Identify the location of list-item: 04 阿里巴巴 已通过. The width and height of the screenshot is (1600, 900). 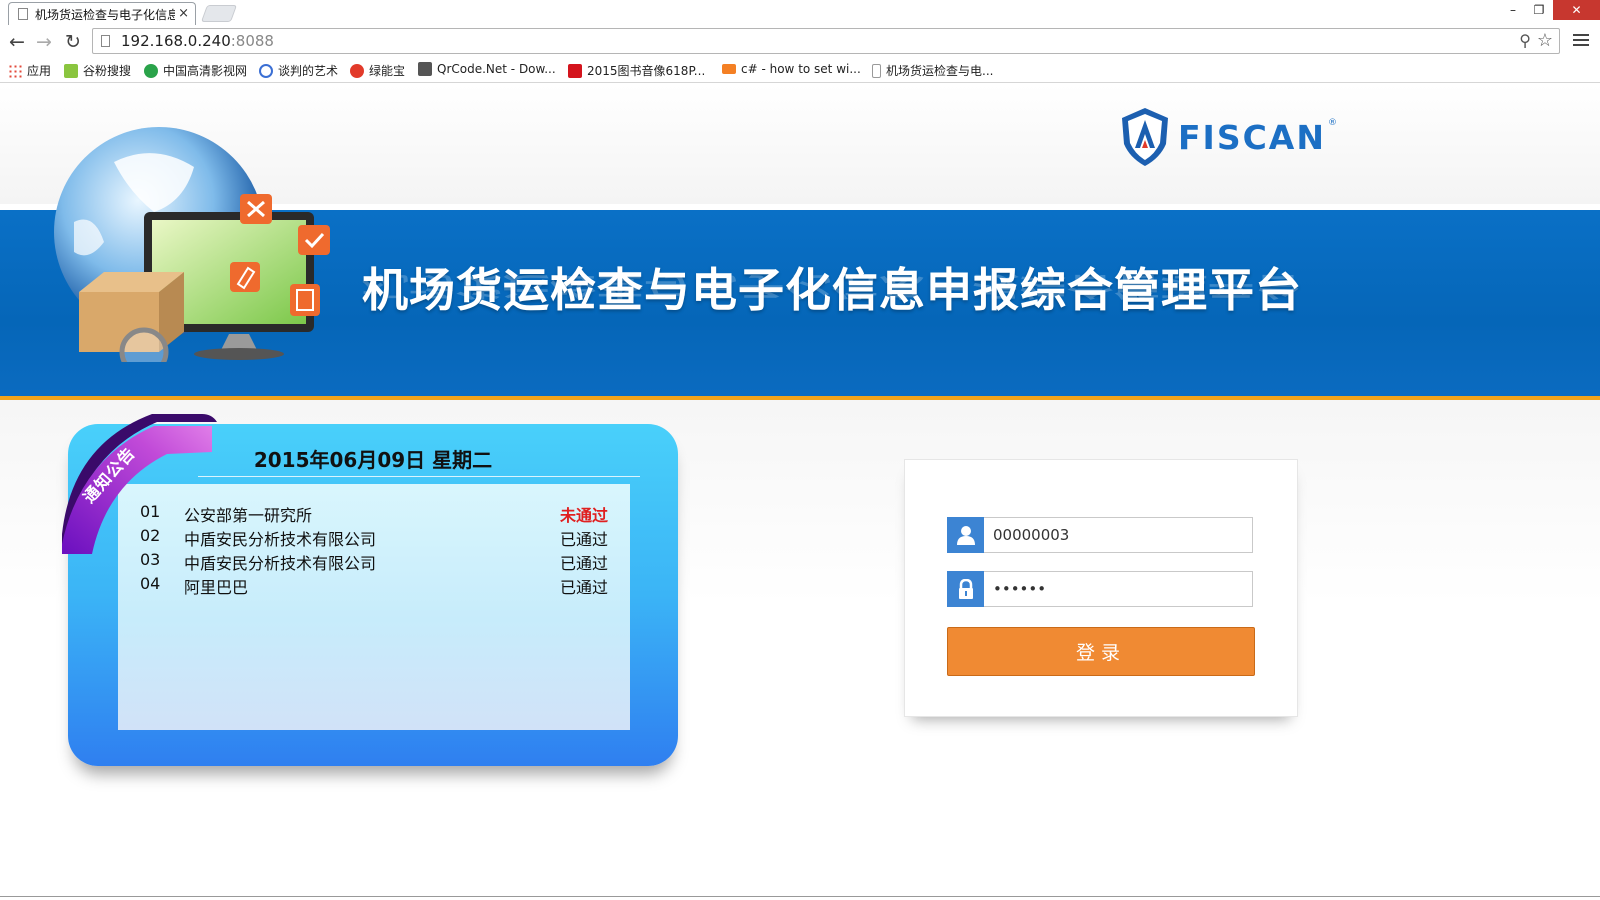
(374, 586).